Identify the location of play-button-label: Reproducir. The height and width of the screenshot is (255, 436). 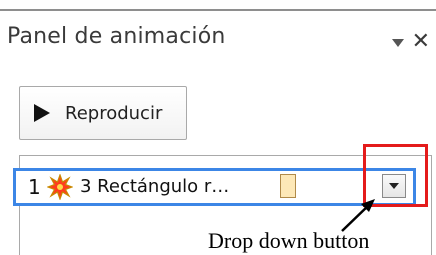
(114, 113).